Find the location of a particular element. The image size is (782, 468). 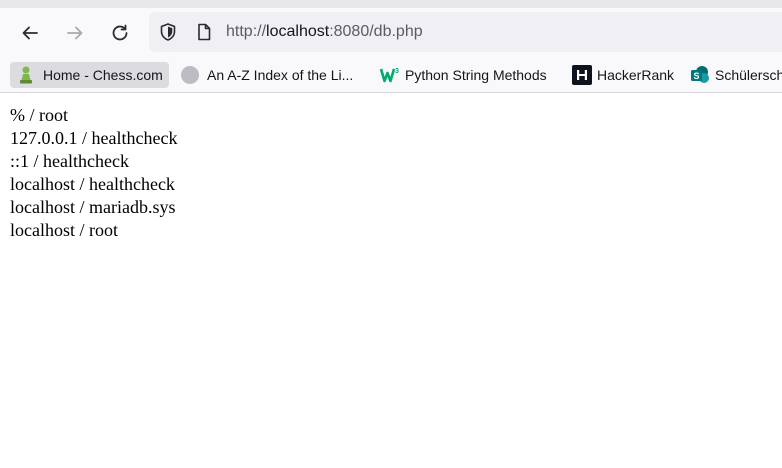

user-host-line: ::1 / healthcheck is located at coordinates (69, 161).